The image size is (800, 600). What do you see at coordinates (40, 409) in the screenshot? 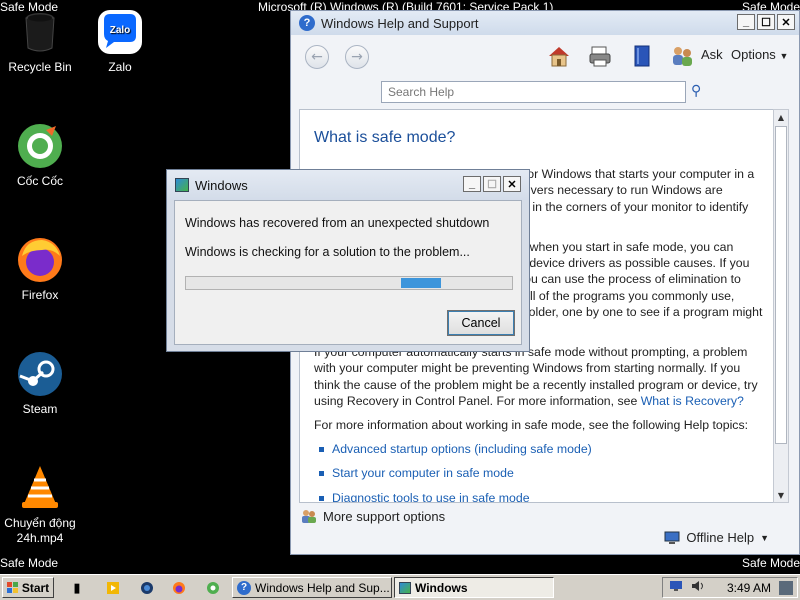
I see `desktop-icon-label: Steam` at bounding box center [40, 409].